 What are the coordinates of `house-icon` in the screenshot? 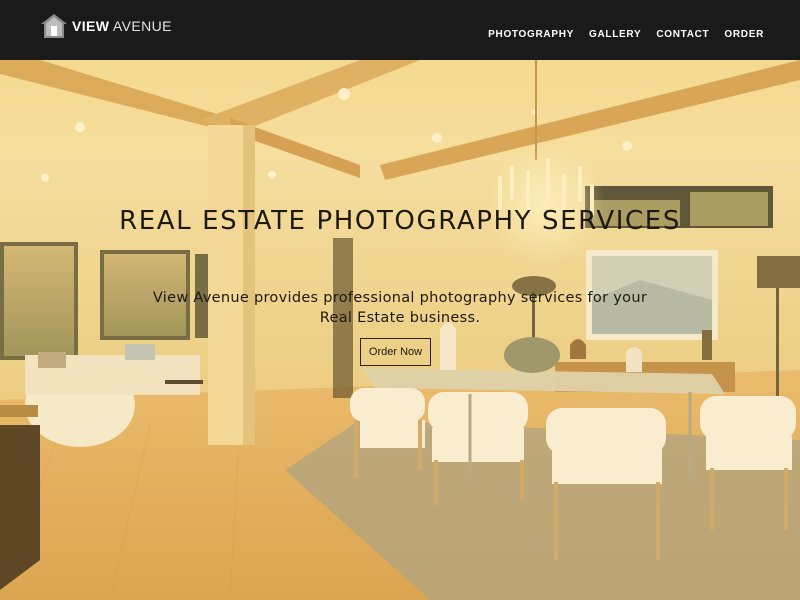 It's located at (54, 26).